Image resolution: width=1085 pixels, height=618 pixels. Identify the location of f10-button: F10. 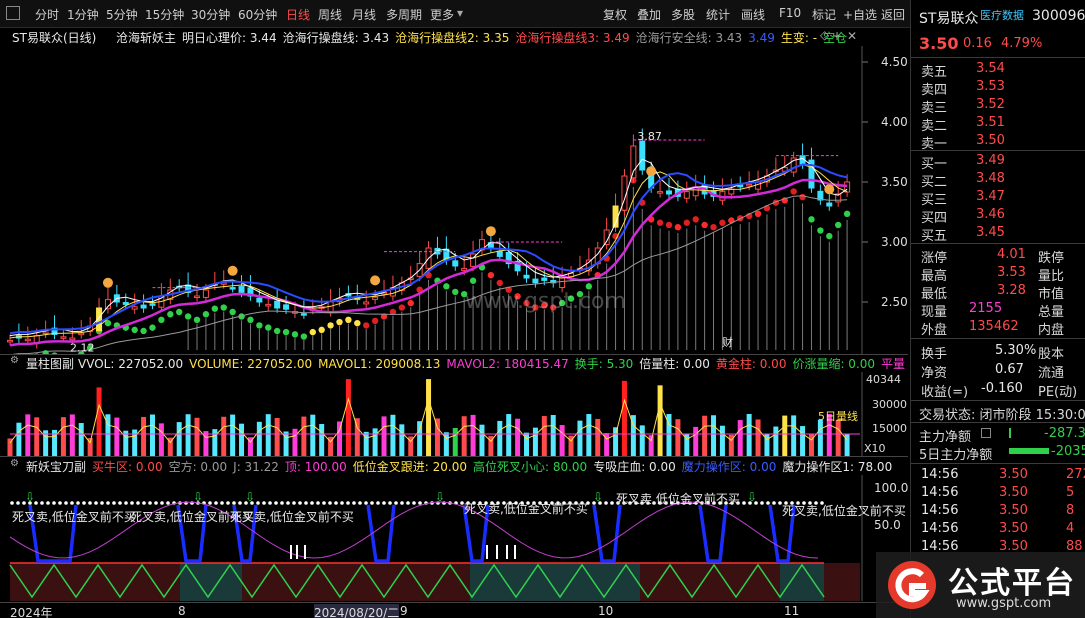
(790, 13).